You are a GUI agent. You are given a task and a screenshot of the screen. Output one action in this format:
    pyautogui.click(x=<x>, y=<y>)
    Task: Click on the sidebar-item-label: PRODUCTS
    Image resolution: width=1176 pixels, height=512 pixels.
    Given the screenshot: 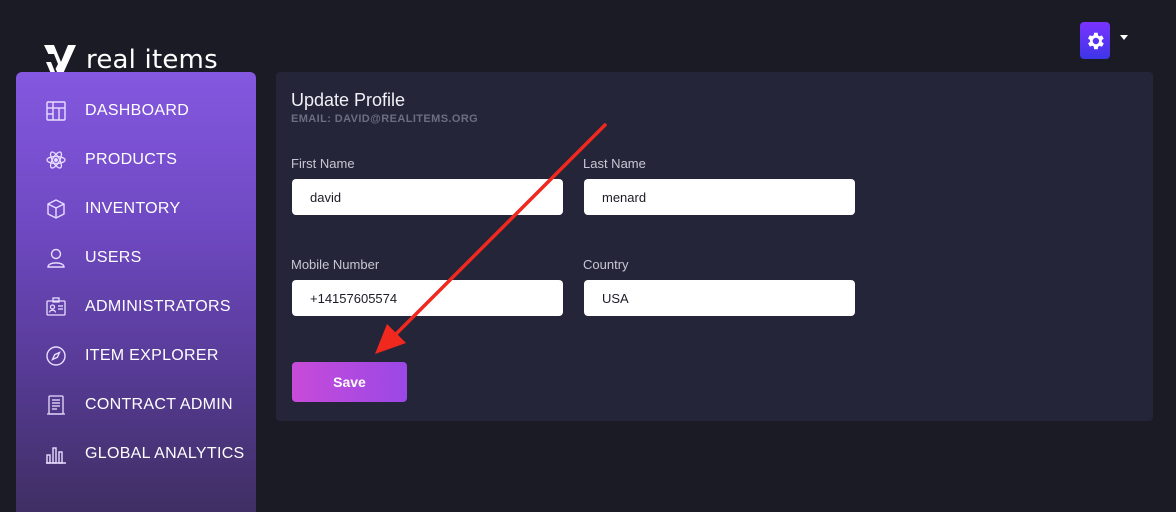 What is the action you would take?
    pyautogui.click(x=131, y=159)
    